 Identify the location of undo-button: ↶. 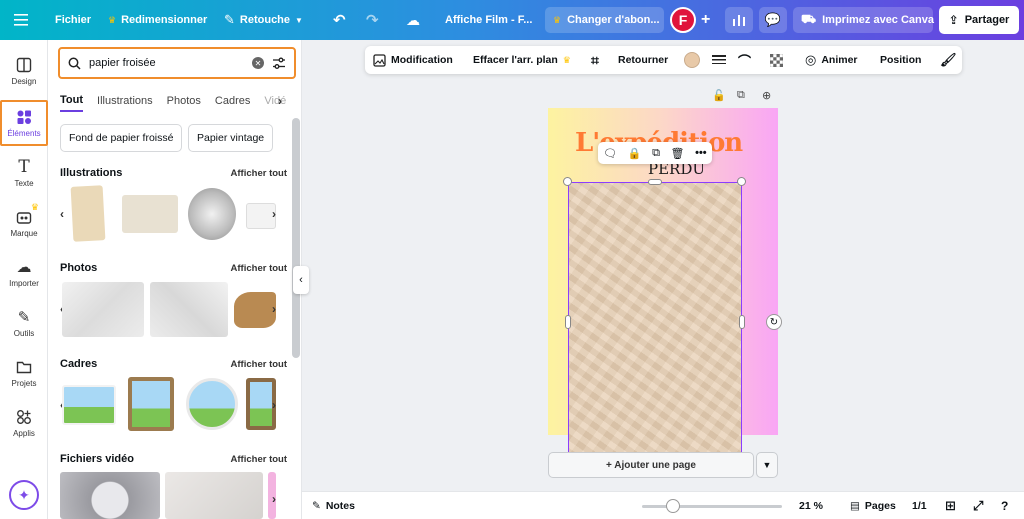
(339, 20).